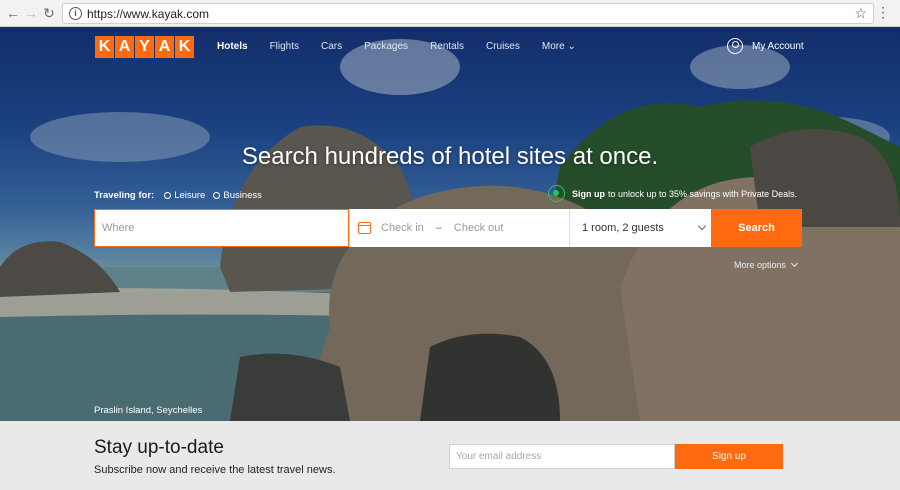 Image resolution: width=900 pixels, height=490 pixels. Describe the element at coordinates (571, 46) in the screenshot. I see `chevron-down-icon: ⌄` at that location.